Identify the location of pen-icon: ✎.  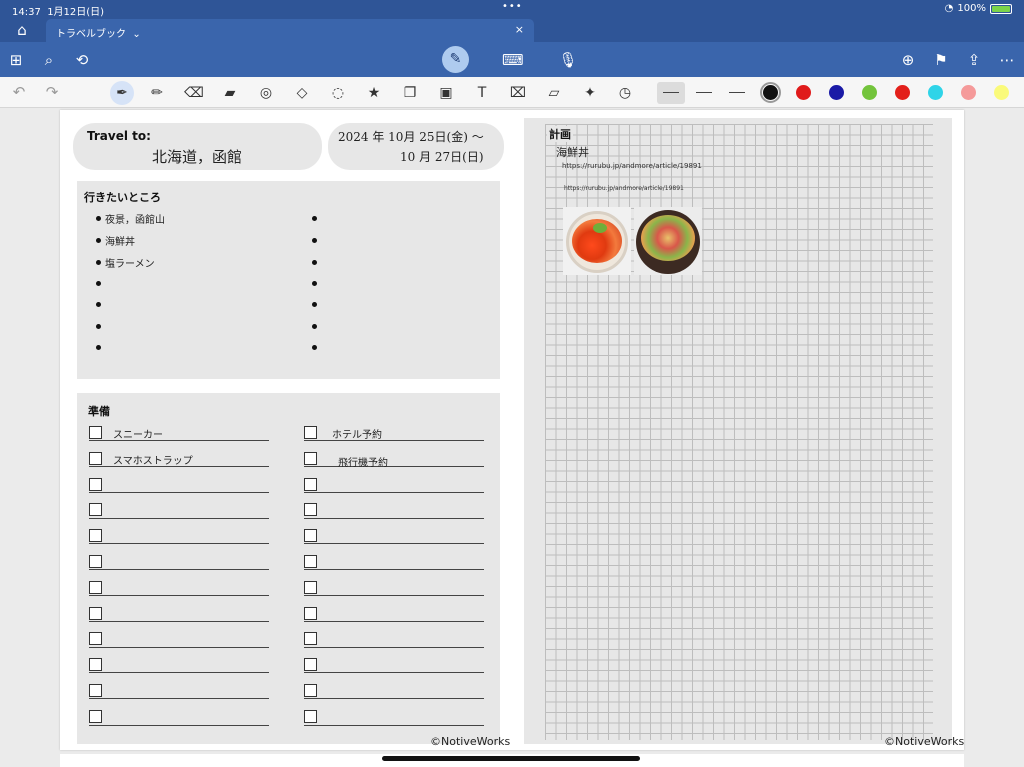
(455, 59).